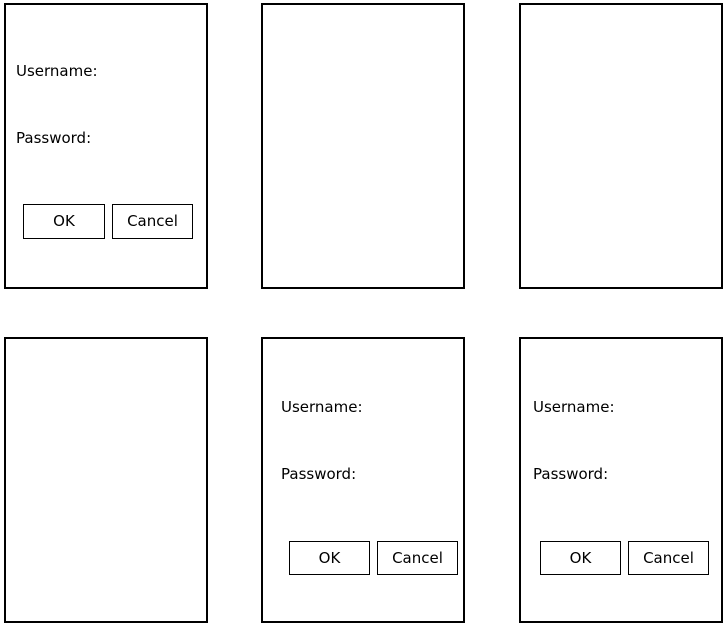 This screenshot has width=724, height=627. Describe the element at coordinates (106, 146) in the screenshot. I see `login-panel-top-left: Username: Password: OK Cancel` at that location.